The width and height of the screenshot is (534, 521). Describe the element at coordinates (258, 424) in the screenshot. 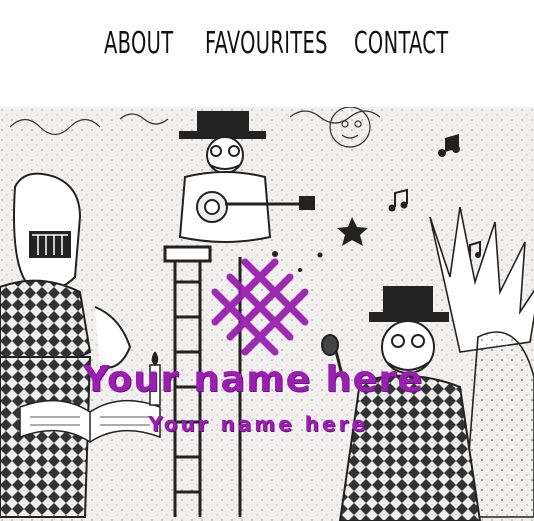

I see `hero-subtitle: Your name here` at that location.